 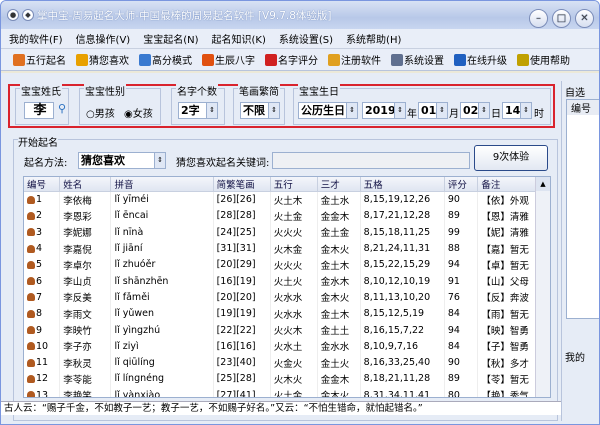 I want to click on day-unit: 日, so click(x=496, y=114).